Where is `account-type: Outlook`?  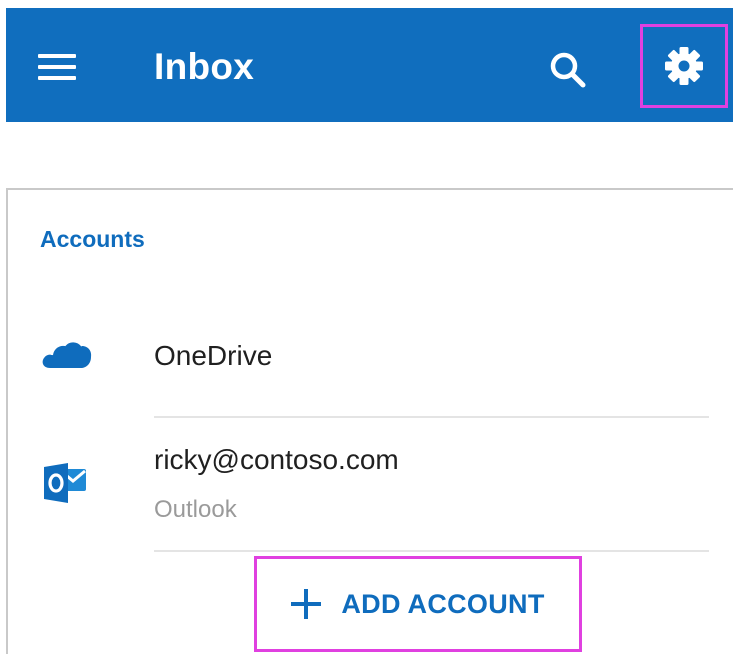 account-type: Outlook is located at coordinates (195, 509).